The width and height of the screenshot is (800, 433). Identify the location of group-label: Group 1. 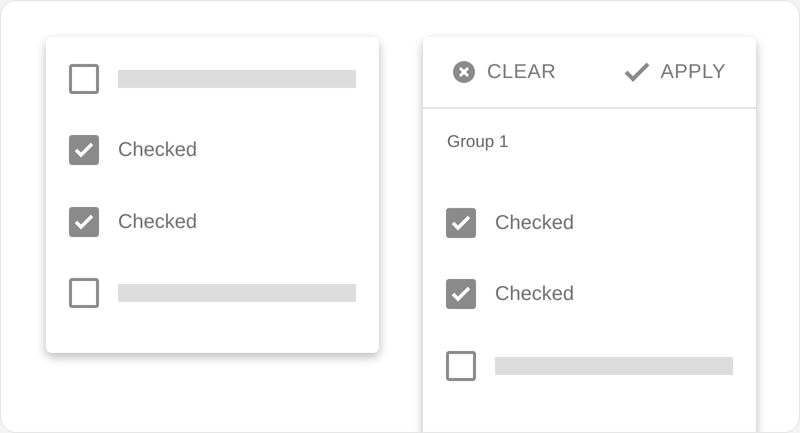
(478, 142).